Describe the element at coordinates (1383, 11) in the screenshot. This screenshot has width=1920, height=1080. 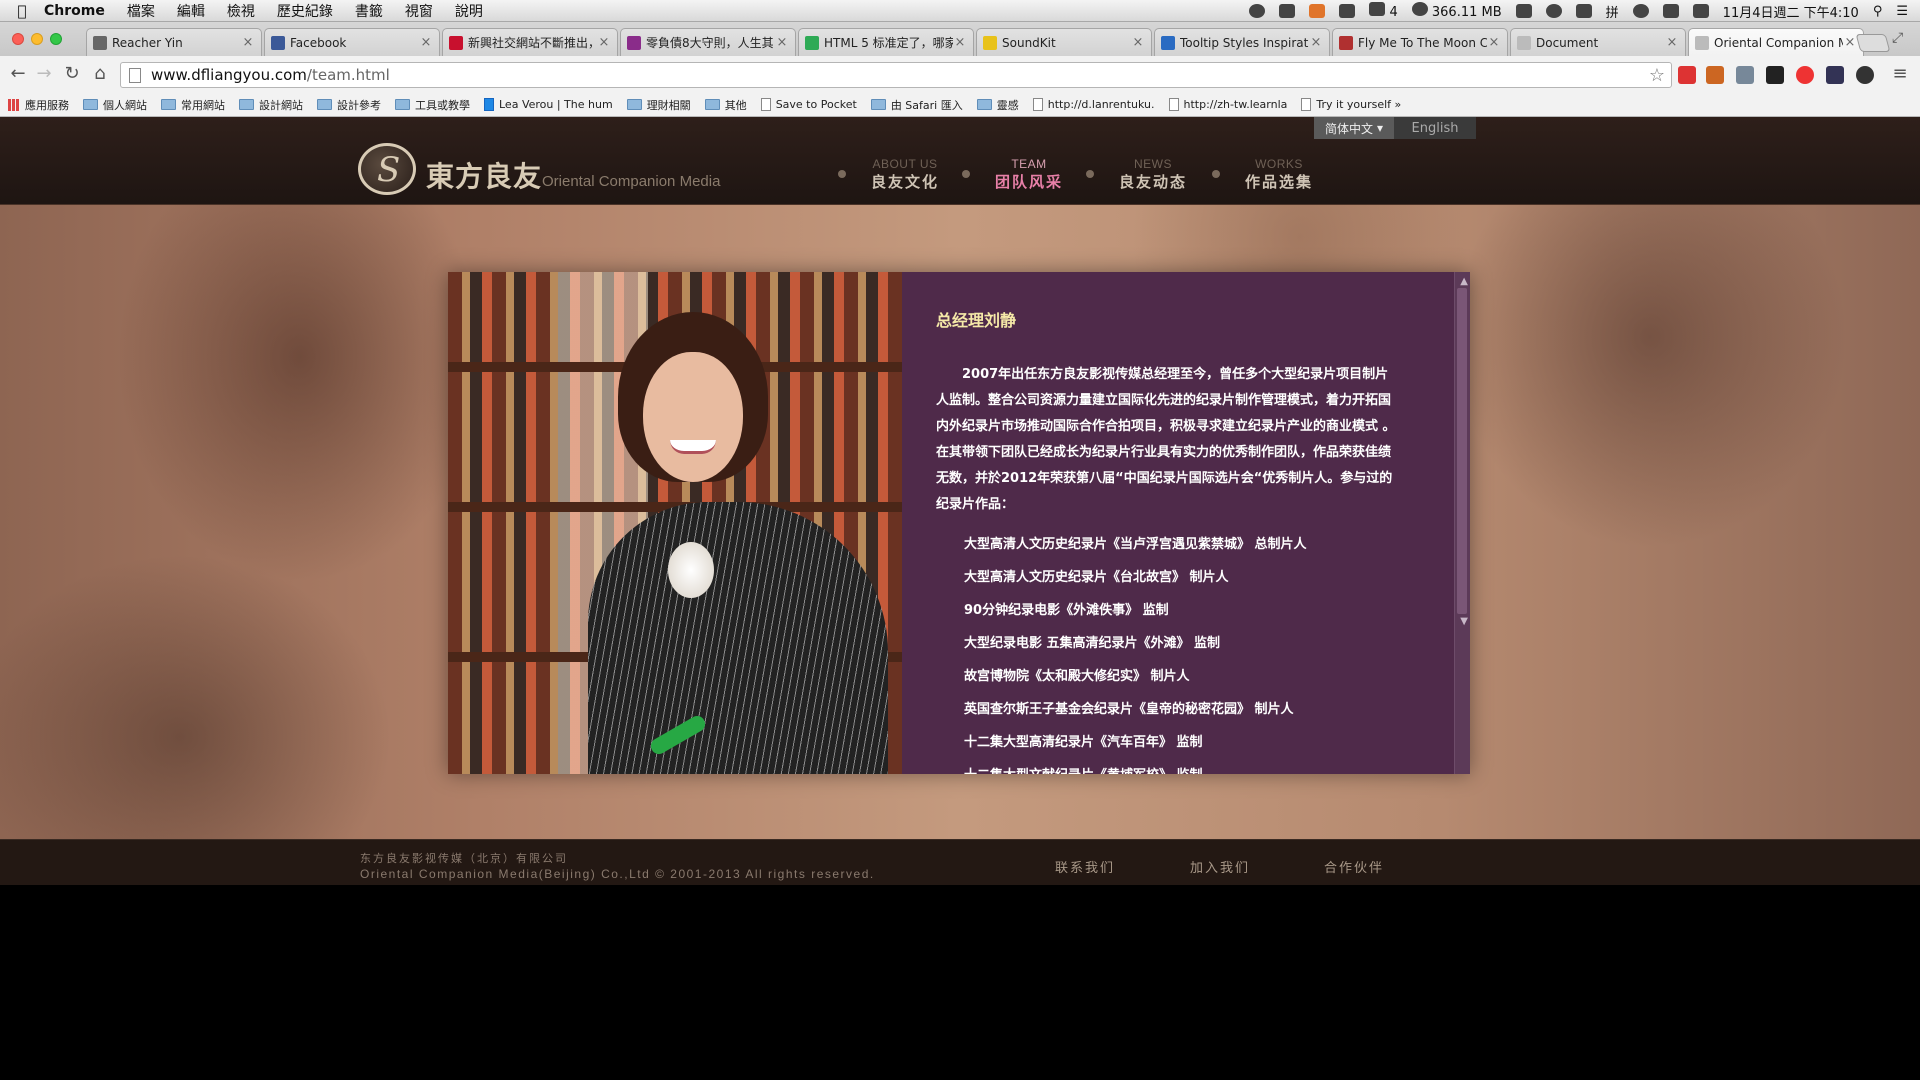
I see `adobe-status: 4` at that location.